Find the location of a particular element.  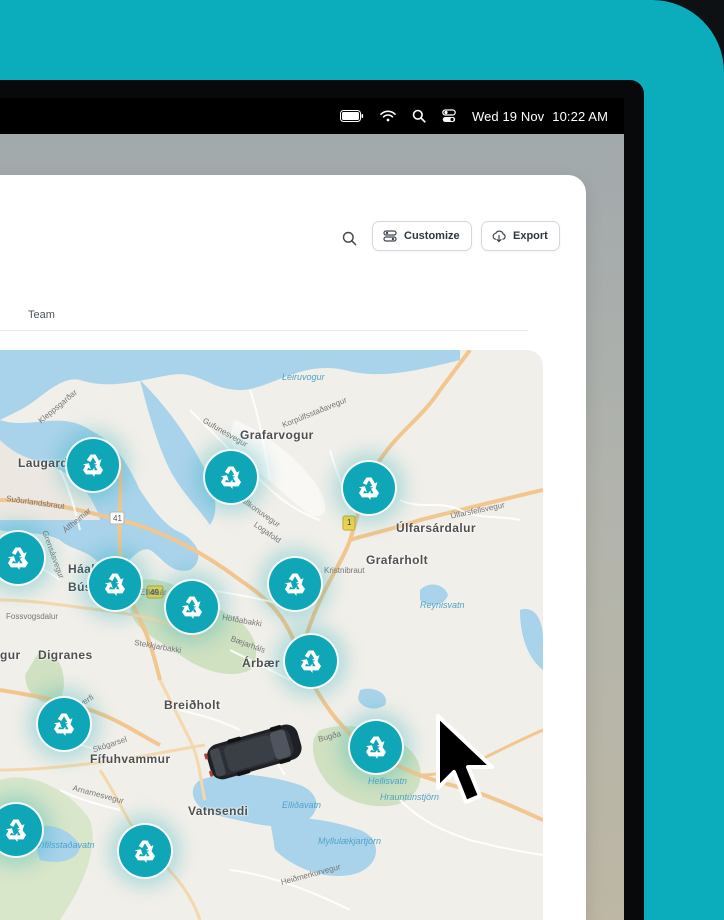

export-label: Export is located at coordinates (530, 236).